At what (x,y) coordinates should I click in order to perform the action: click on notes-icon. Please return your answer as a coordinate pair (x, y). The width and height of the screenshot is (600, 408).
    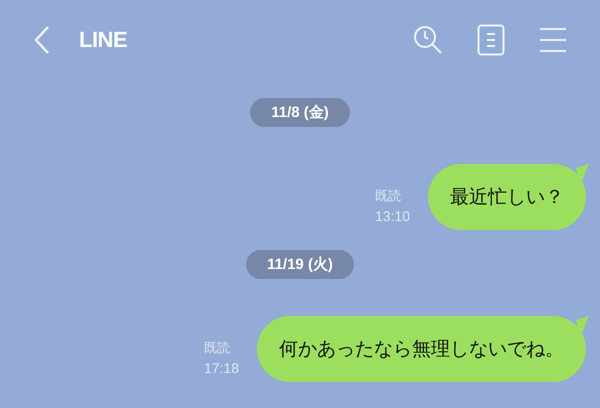
    Looking at the image, I should click on (491, 40).